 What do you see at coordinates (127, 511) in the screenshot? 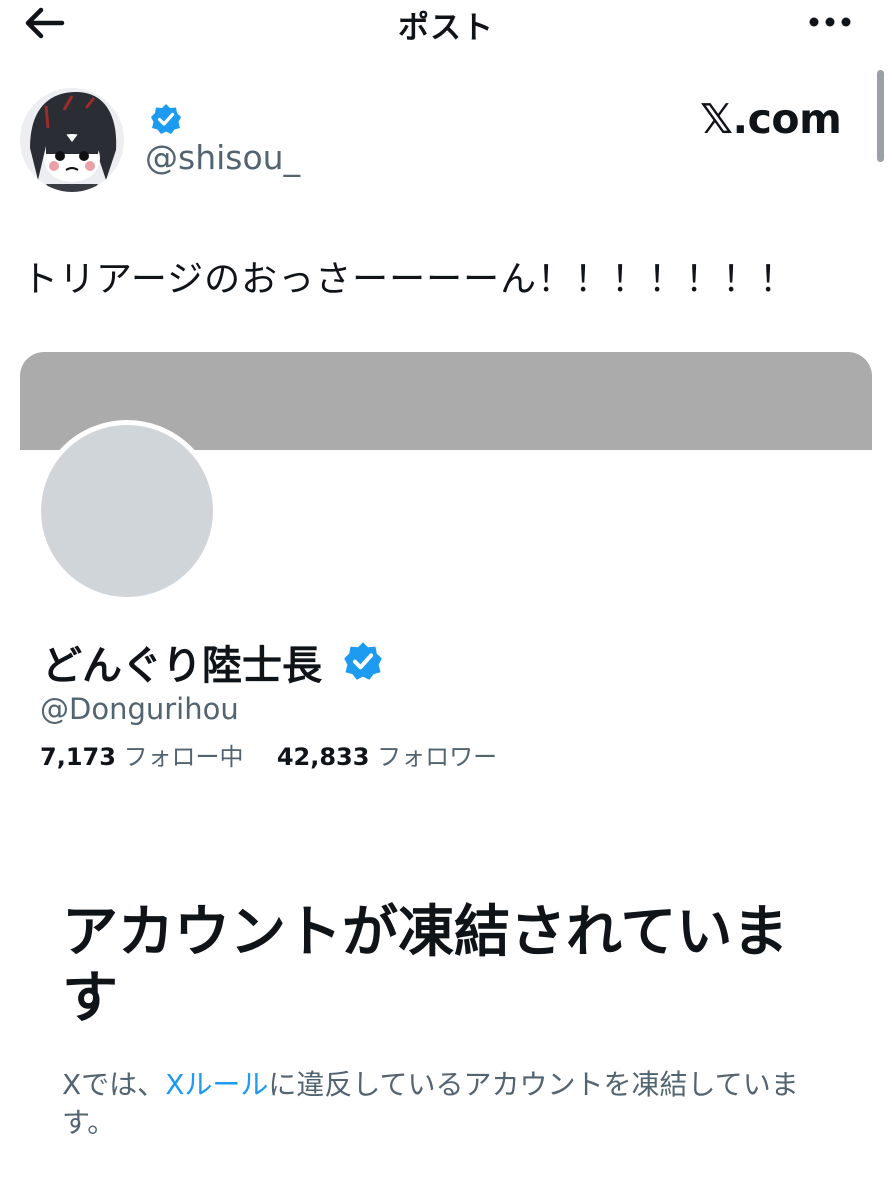
I see `profile-avatar-placeholder` at bounding box center [127, 511].